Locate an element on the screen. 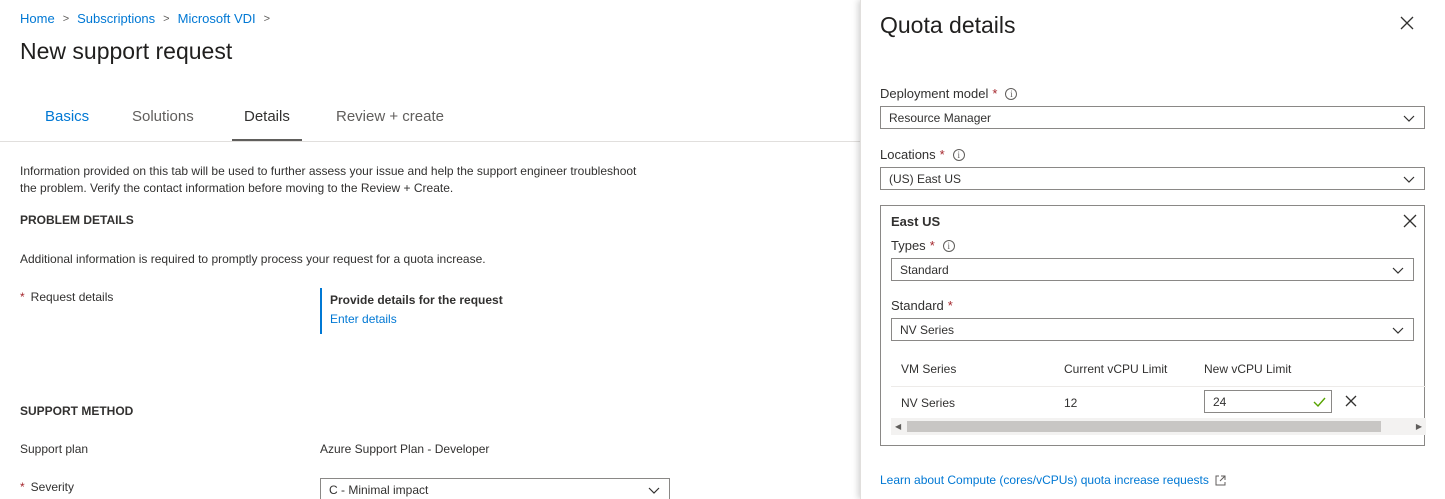 The width and height of the screenshot is (1445, 499). request-box-title: Provide details for the request is located at coordinates (416, 300).